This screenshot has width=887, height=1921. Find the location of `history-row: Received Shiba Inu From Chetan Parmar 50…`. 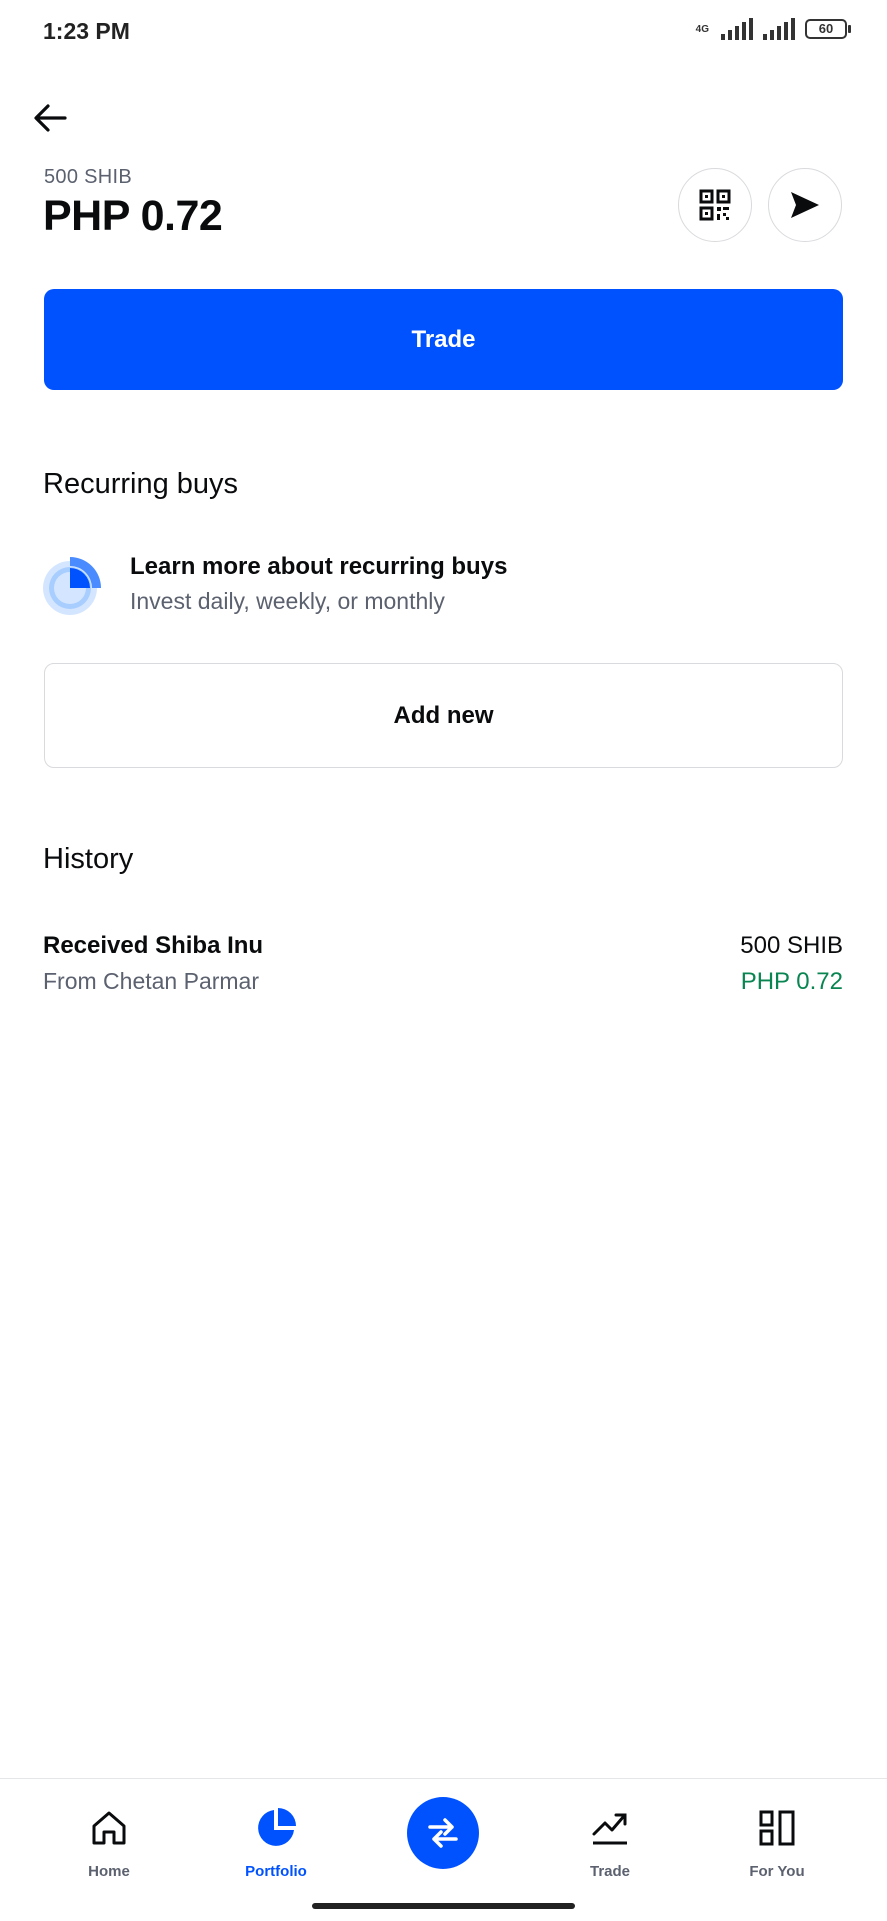

history-row: Received Shiba Inu From Chetan Parmar 50… is located at coordinates (443, 968).